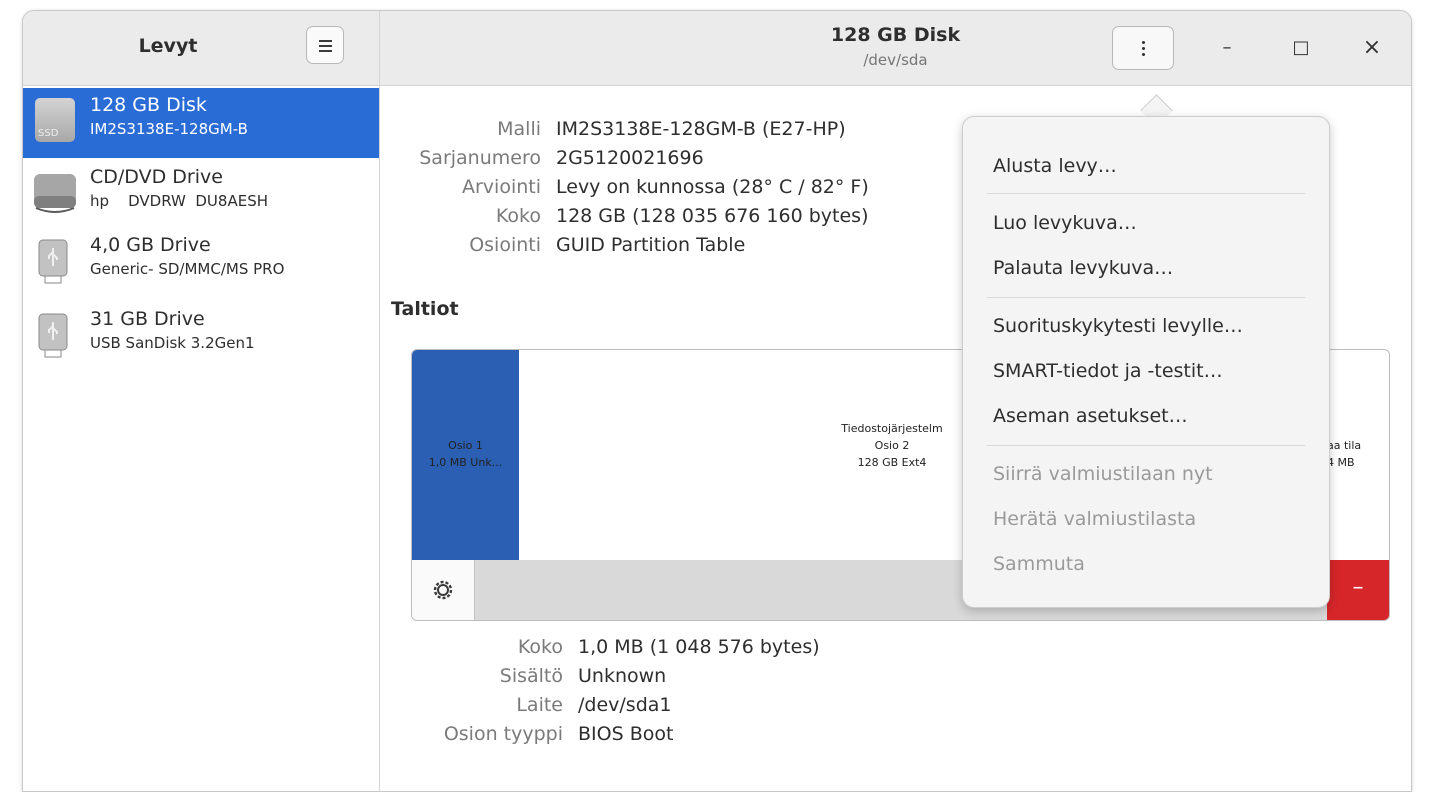 The height and width of the screenshot is (792, 1435). I want to click on model-label: Malli, so click(519, 129).